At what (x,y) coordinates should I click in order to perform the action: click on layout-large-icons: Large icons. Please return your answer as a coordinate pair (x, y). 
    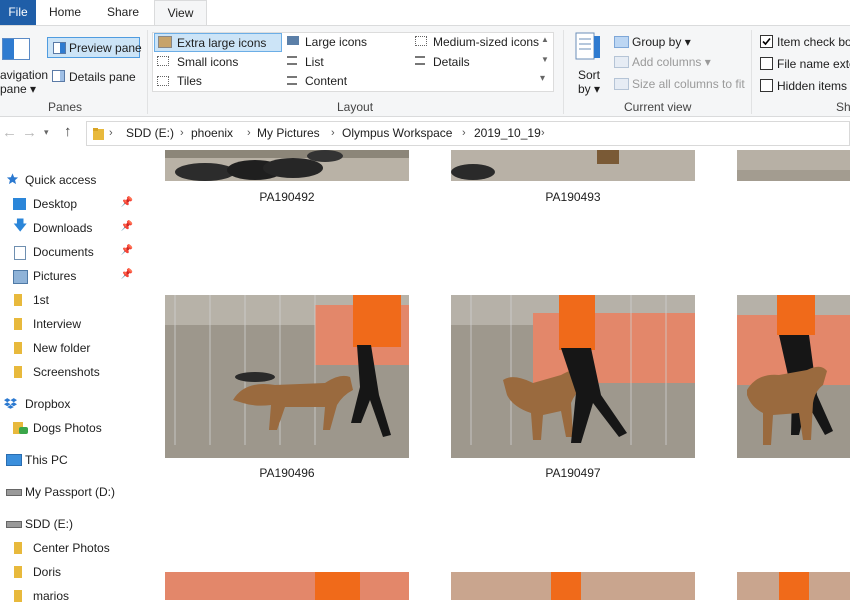
    Looking at the image, I should click on (346, 42).